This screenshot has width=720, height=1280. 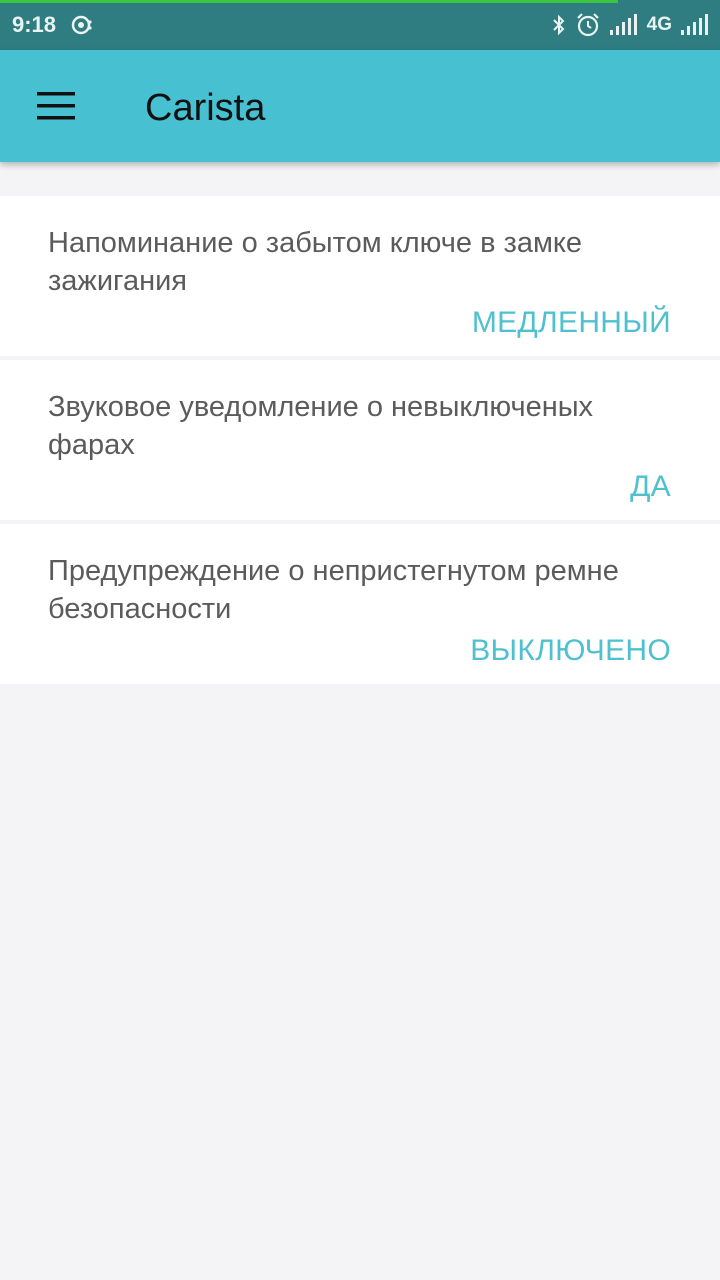 I want to click on status-icons: 4G, so click(x=630, y=25).